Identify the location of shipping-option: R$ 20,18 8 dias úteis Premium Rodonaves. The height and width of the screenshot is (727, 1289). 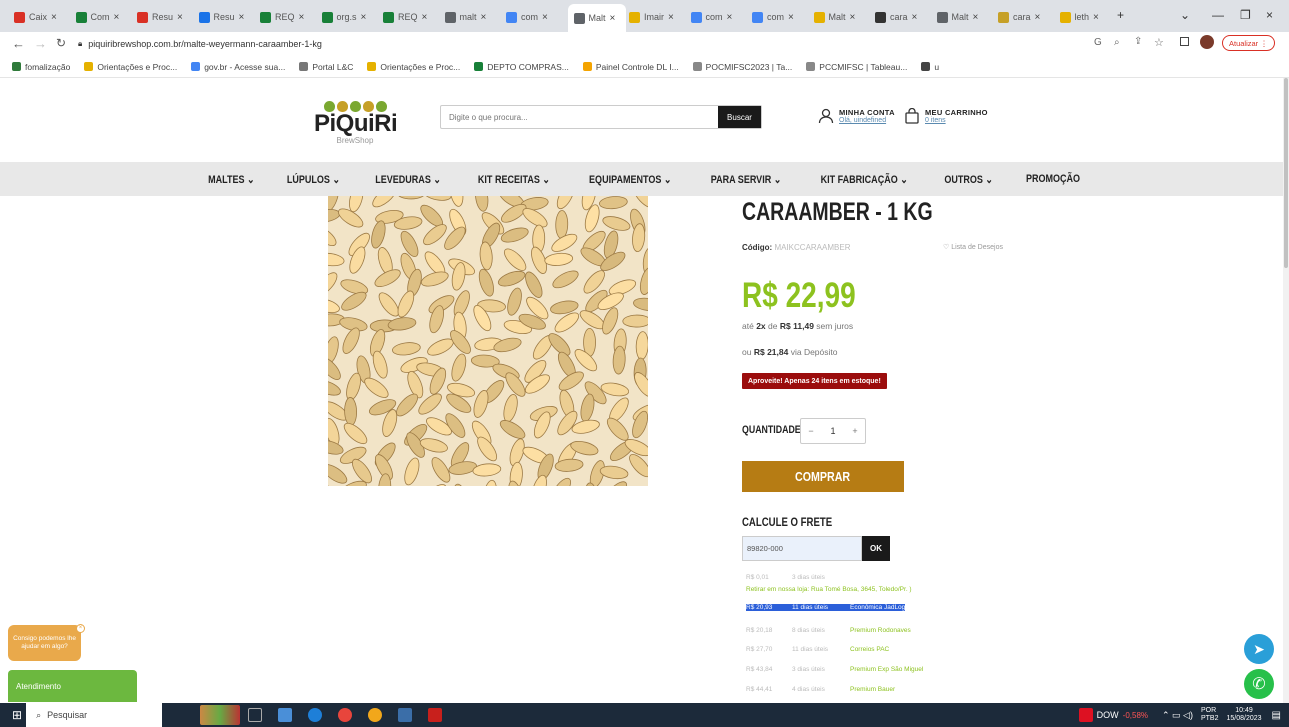
(828, 630).